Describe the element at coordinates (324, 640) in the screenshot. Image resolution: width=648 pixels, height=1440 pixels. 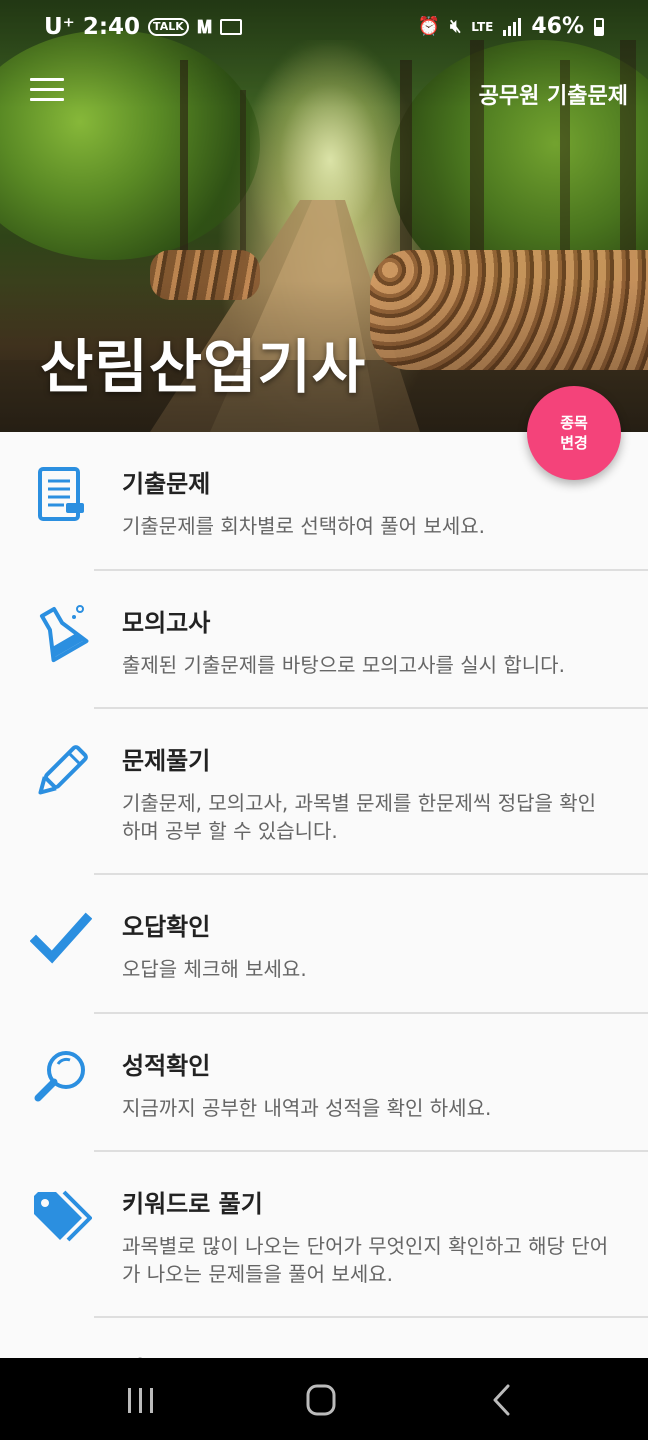
I see `list-item-mock-exam: 모의고사 출제된 기출문제를 바탕으로 모의고사를 실시 합니다.` at that location.